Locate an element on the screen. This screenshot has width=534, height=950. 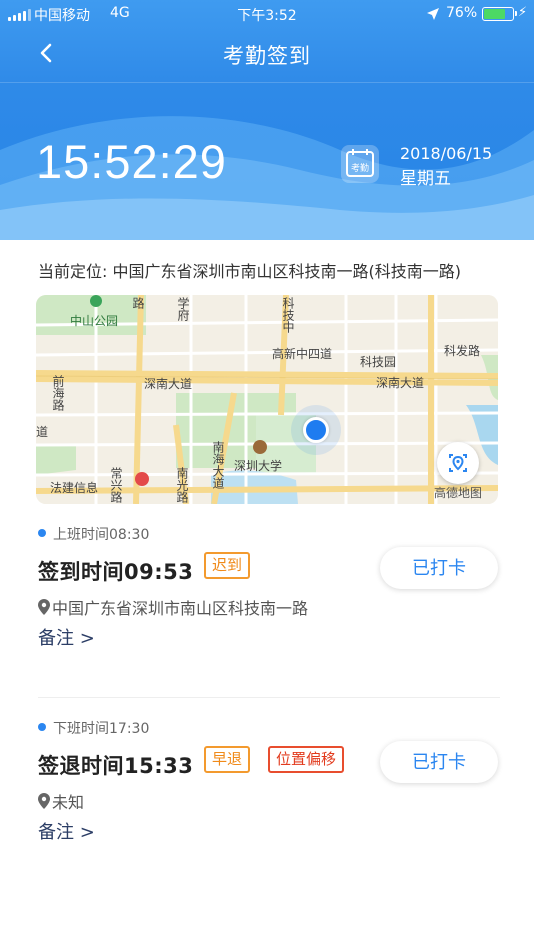
map-label: 科技园 is located at coordinates (378, 362).